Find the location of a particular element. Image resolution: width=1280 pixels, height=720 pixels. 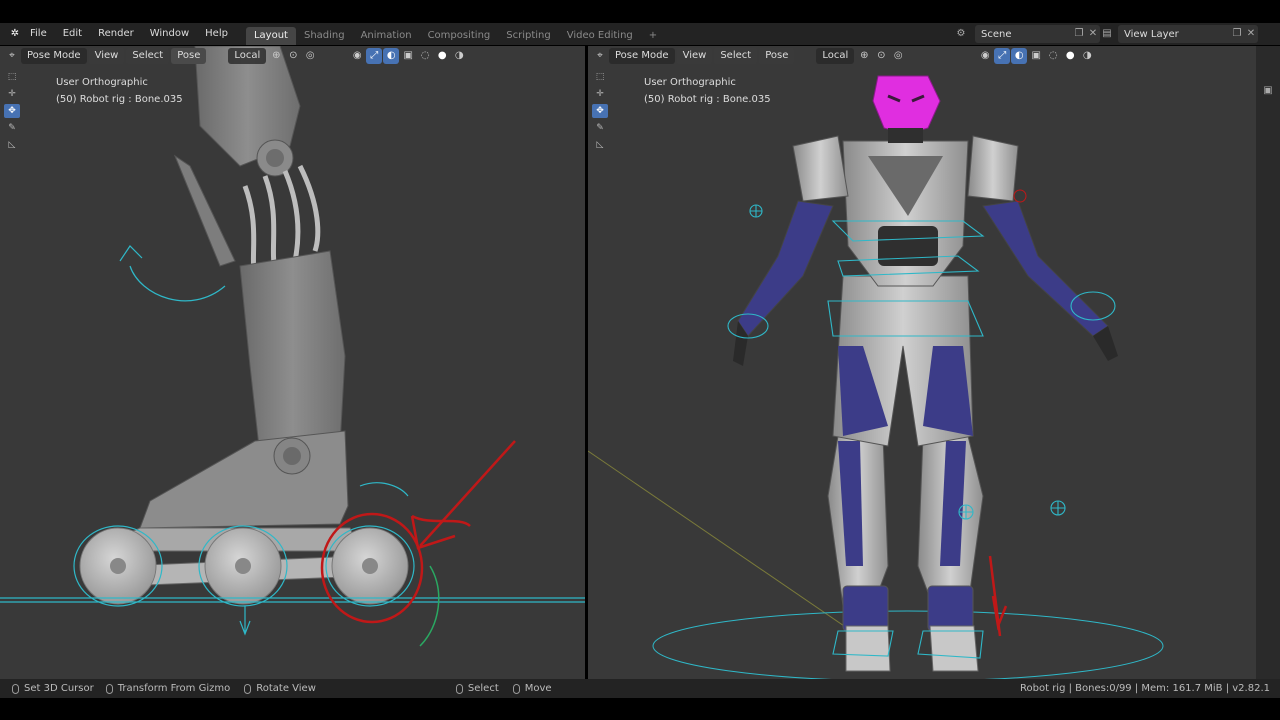

right-toolbar: ⬚ ✛ ✥ ✎ ◺ is located at coordinates (600, 111).